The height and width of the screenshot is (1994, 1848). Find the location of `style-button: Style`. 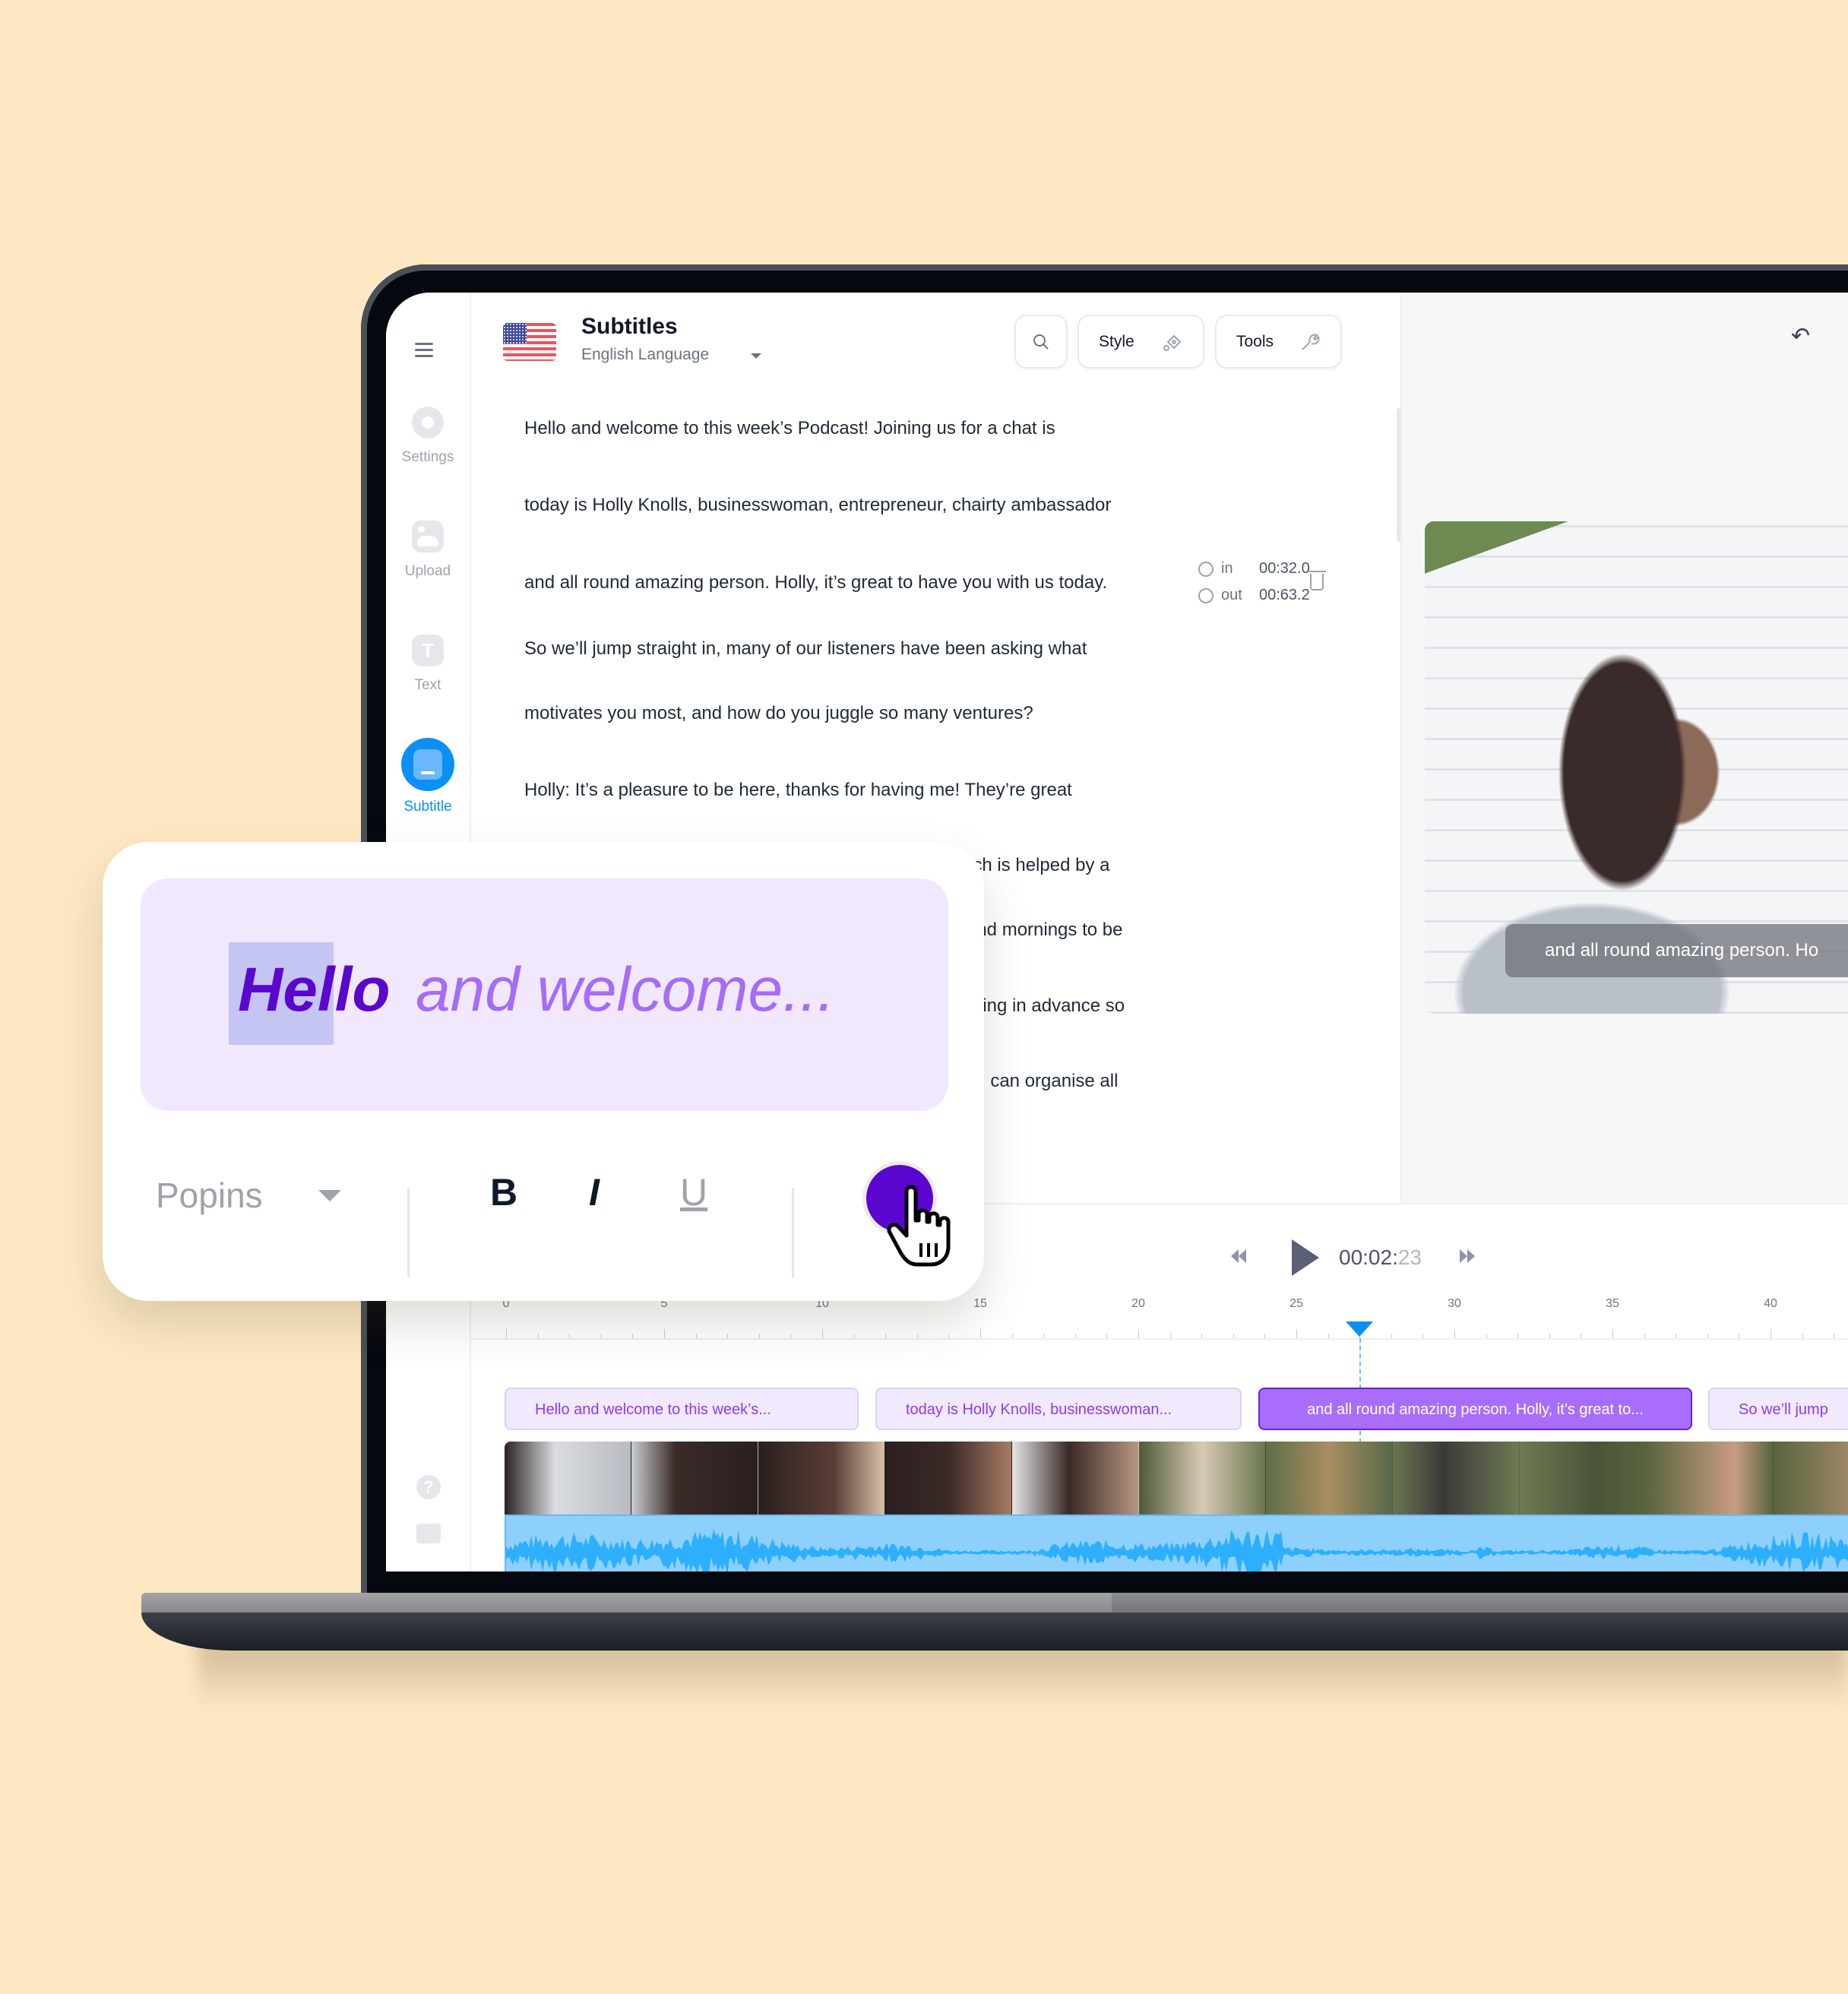

style-button: Style is located at coordinates (1140, 342).